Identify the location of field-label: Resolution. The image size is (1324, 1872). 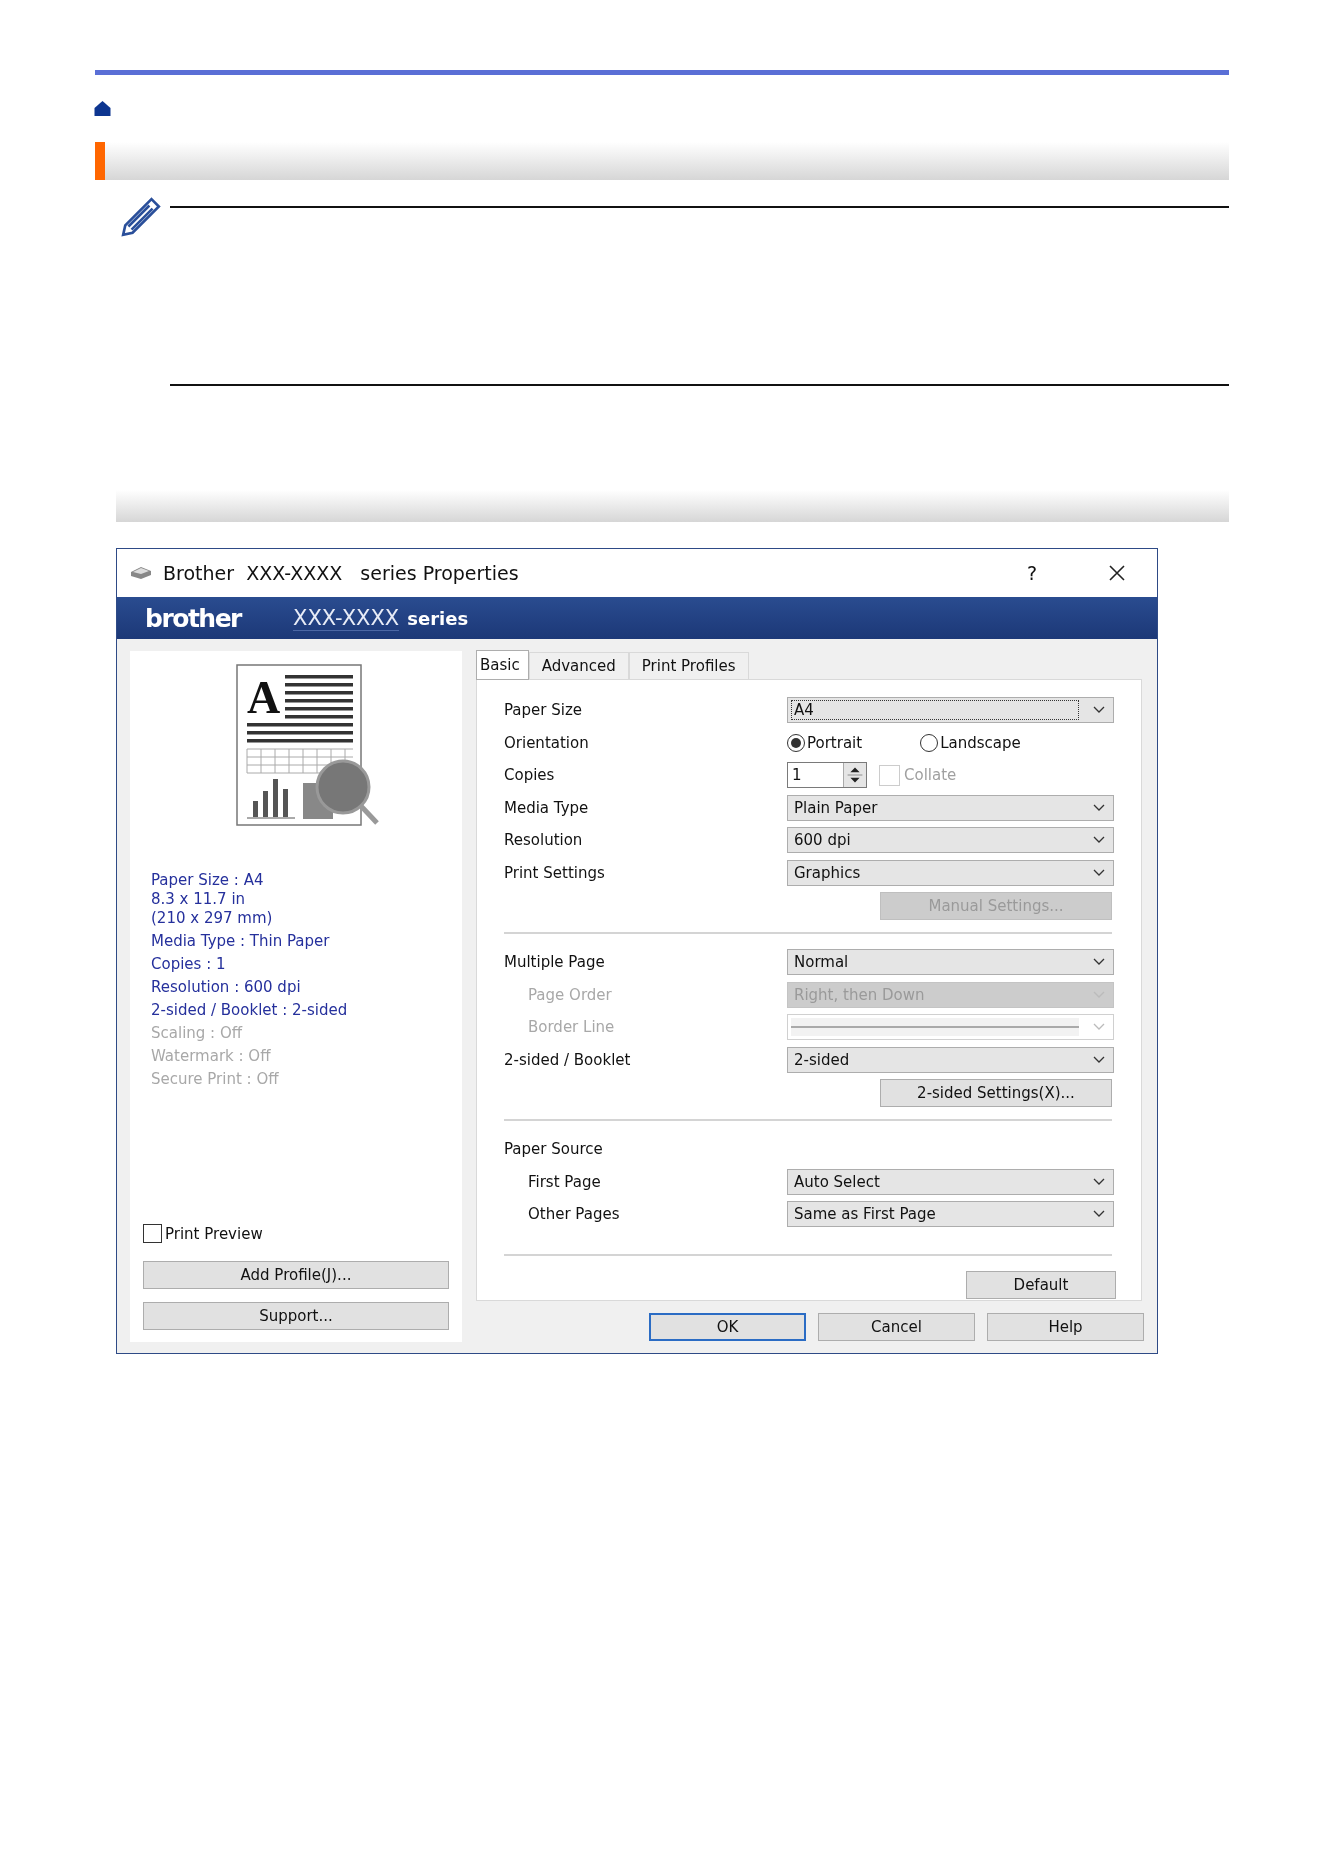
(544, 840).